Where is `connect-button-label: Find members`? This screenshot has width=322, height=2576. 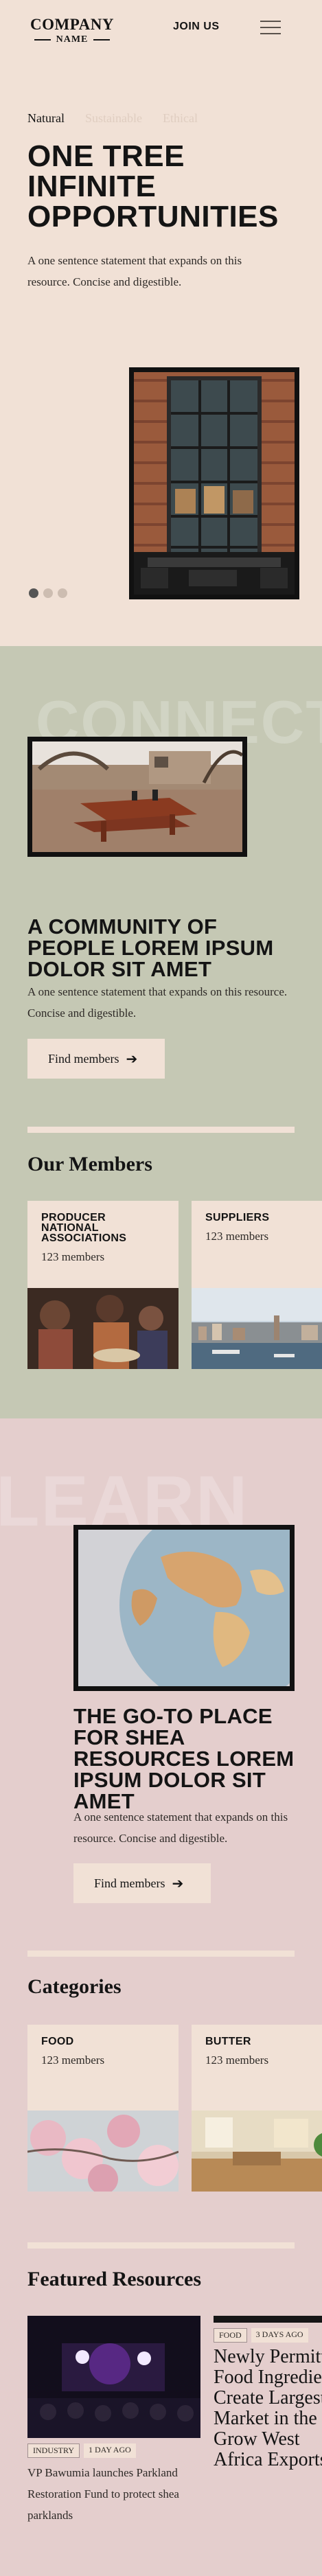 connect-button-label: Find members is located at coordinates (83, 1058).